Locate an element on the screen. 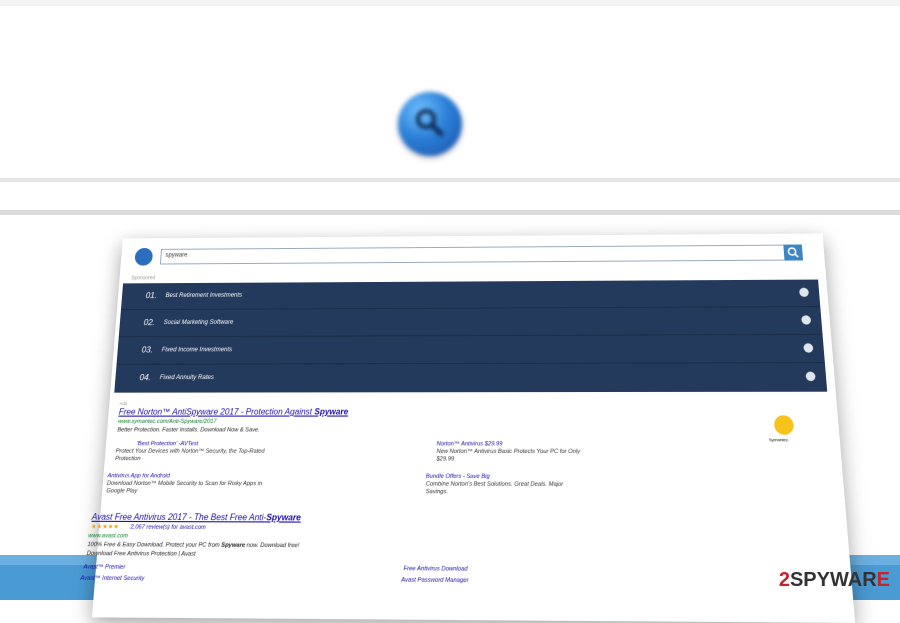  search-logo-small-icon is located at coordinates (144, 256).